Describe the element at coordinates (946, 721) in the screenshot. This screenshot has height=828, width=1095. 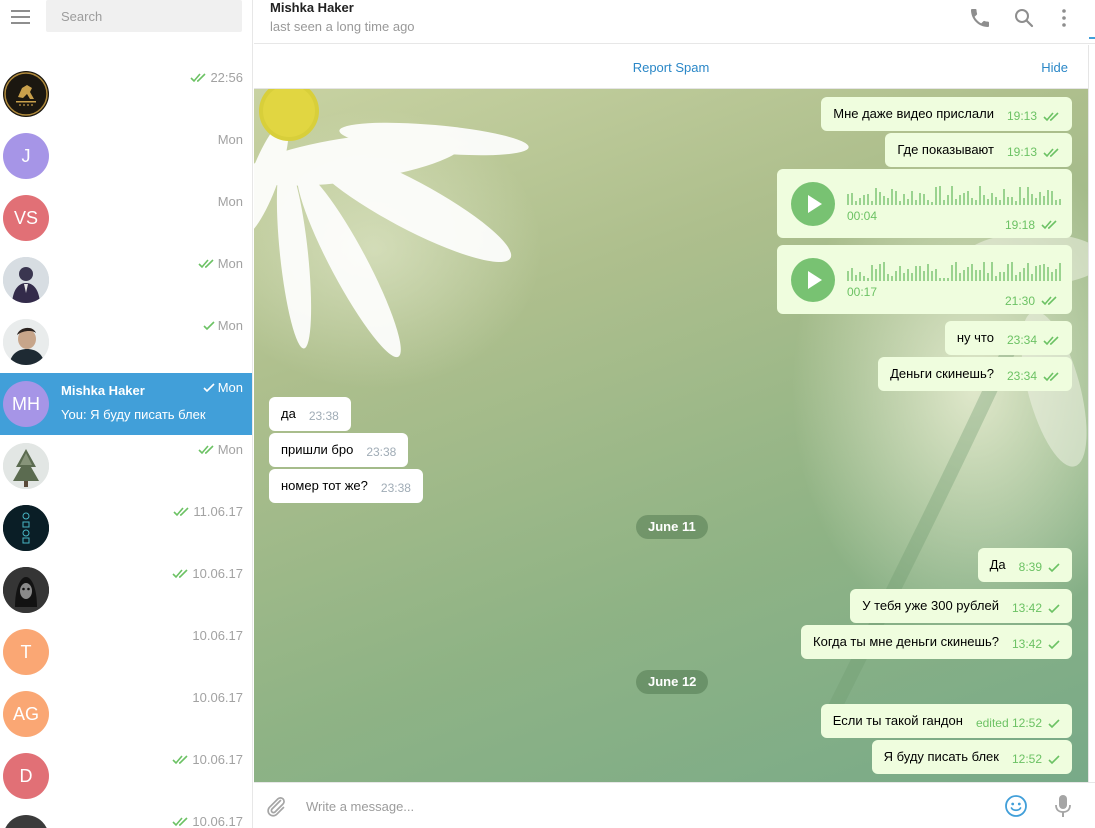
I see `outgoing-message: Если ты такой гандон edited 12:52` at that location.